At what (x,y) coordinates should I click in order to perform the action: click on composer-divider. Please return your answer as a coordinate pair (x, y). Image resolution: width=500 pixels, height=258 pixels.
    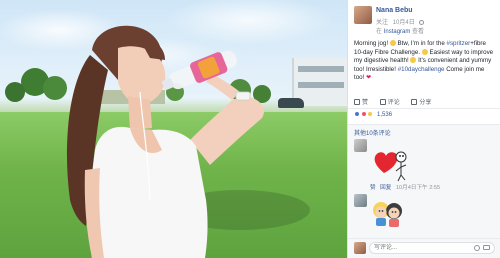
    Looking at the image, I should click on (424, 238).